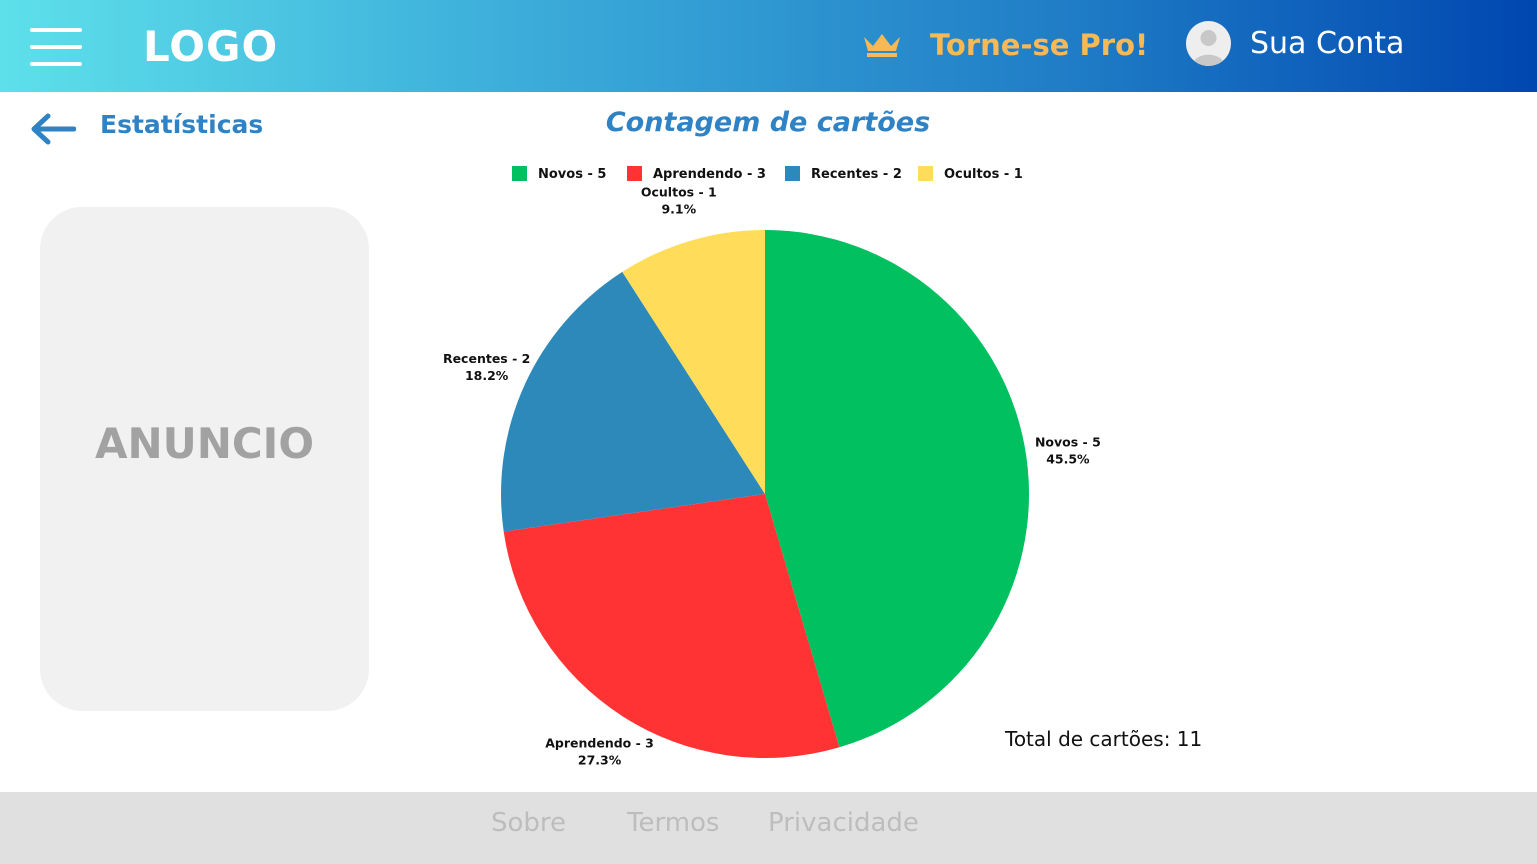 The image size is (1537, 864). I want to click on legend-label: Novos - 5, so click(572, 174).